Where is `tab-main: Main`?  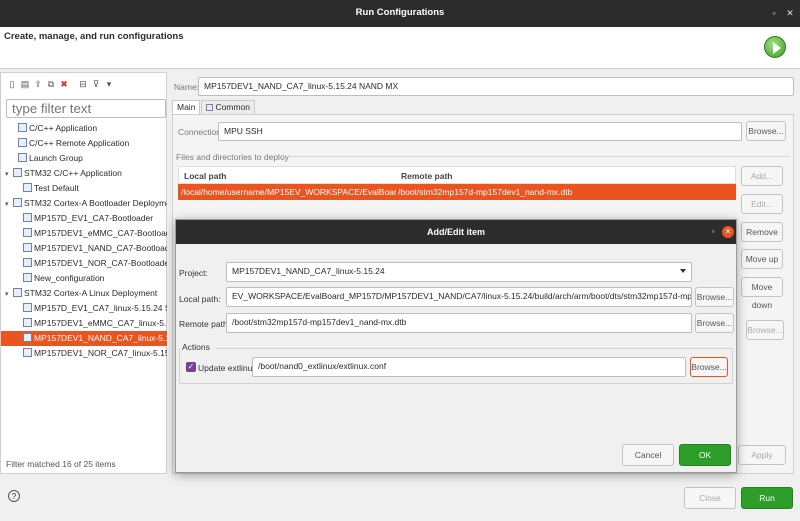 tab-main: Main is located at coordinates (186, 107).